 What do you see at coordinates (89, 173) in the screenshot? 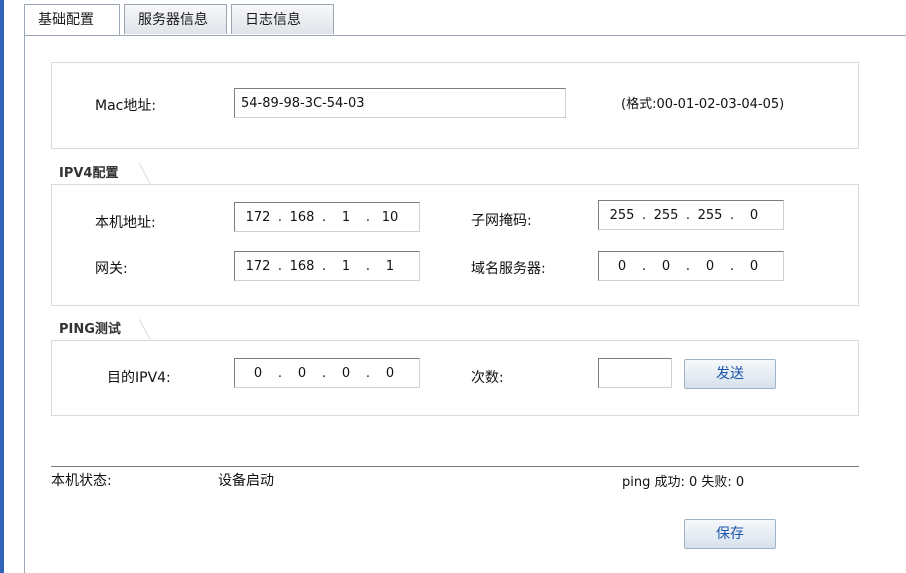
I see `ipv4-legend-text: IPV4配置` at bounding box center [89, 173].